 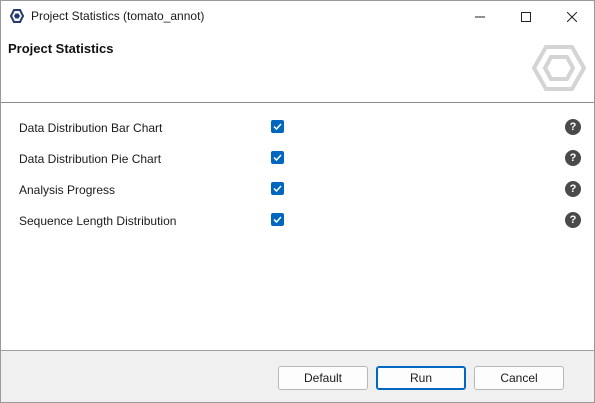 I want to click on maximize-icon, so click(x=526, y=16).